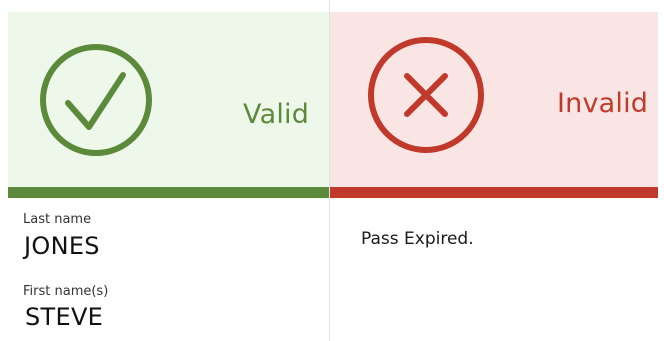 The image size is (664, 341). Describe the element at coordinates (168, 192) in the screenshot. I see `valid-status-bar` at that location.